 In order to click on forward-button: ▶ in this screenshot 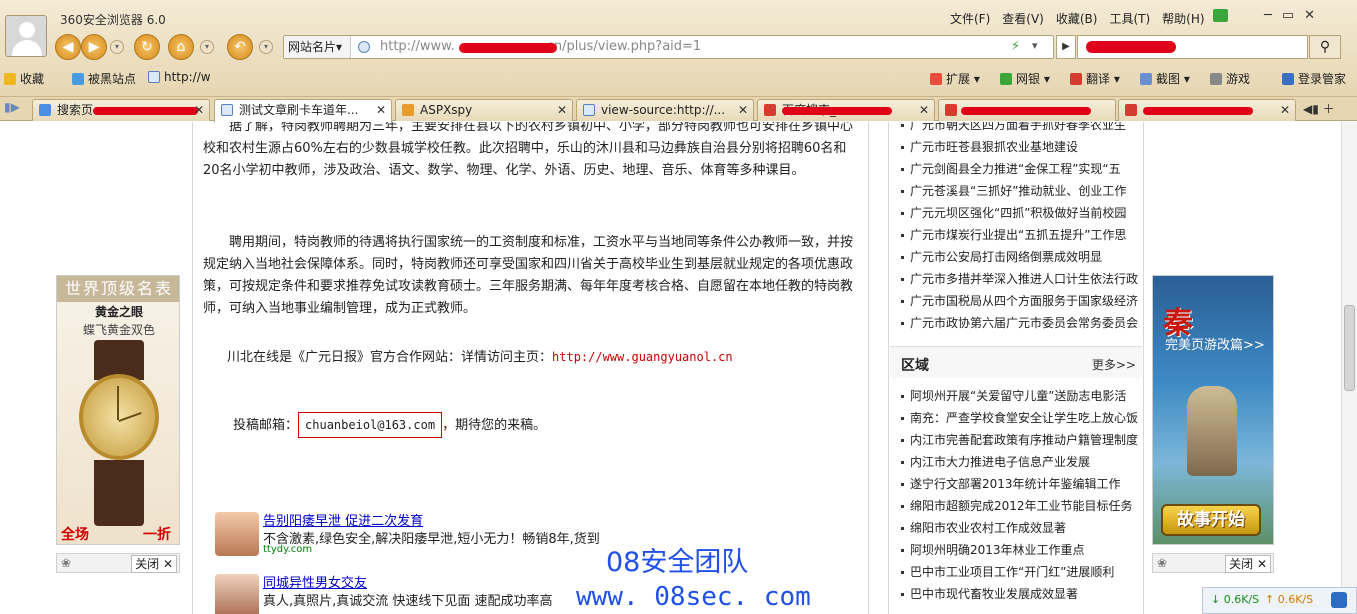, I will do `click(94, 47)`.